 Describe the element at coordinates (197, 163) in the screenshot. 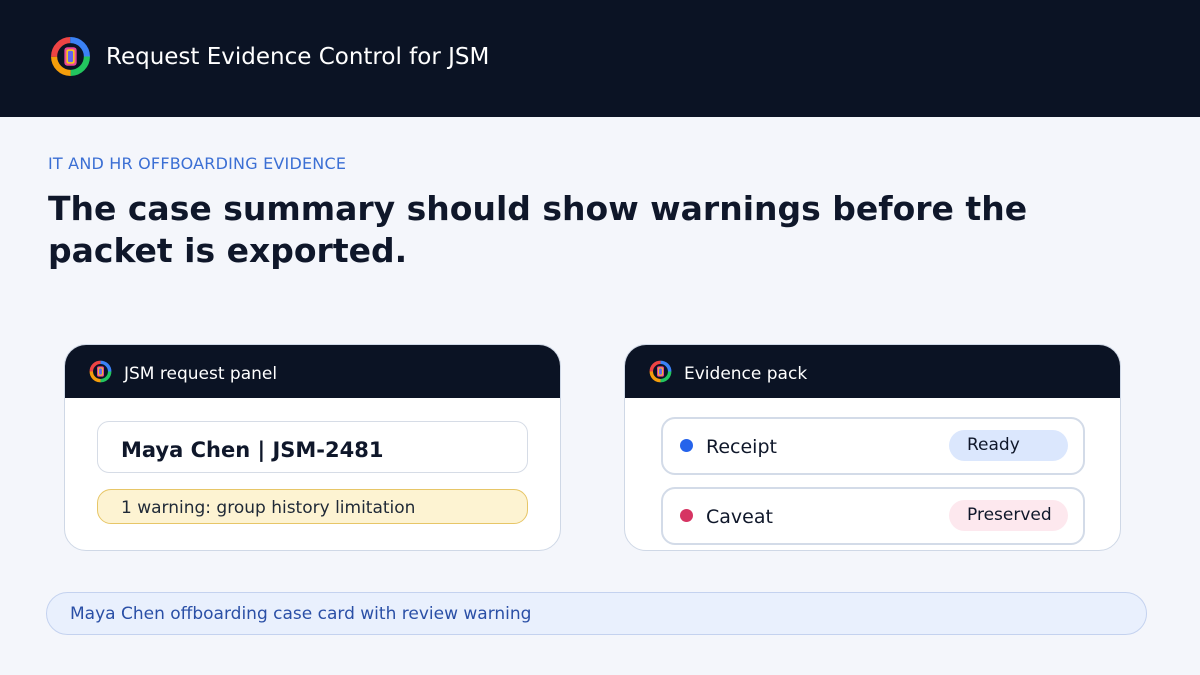

I see `section-eyebrow: IT AND HR OFFBOARDING EVIDENCE` at that location.